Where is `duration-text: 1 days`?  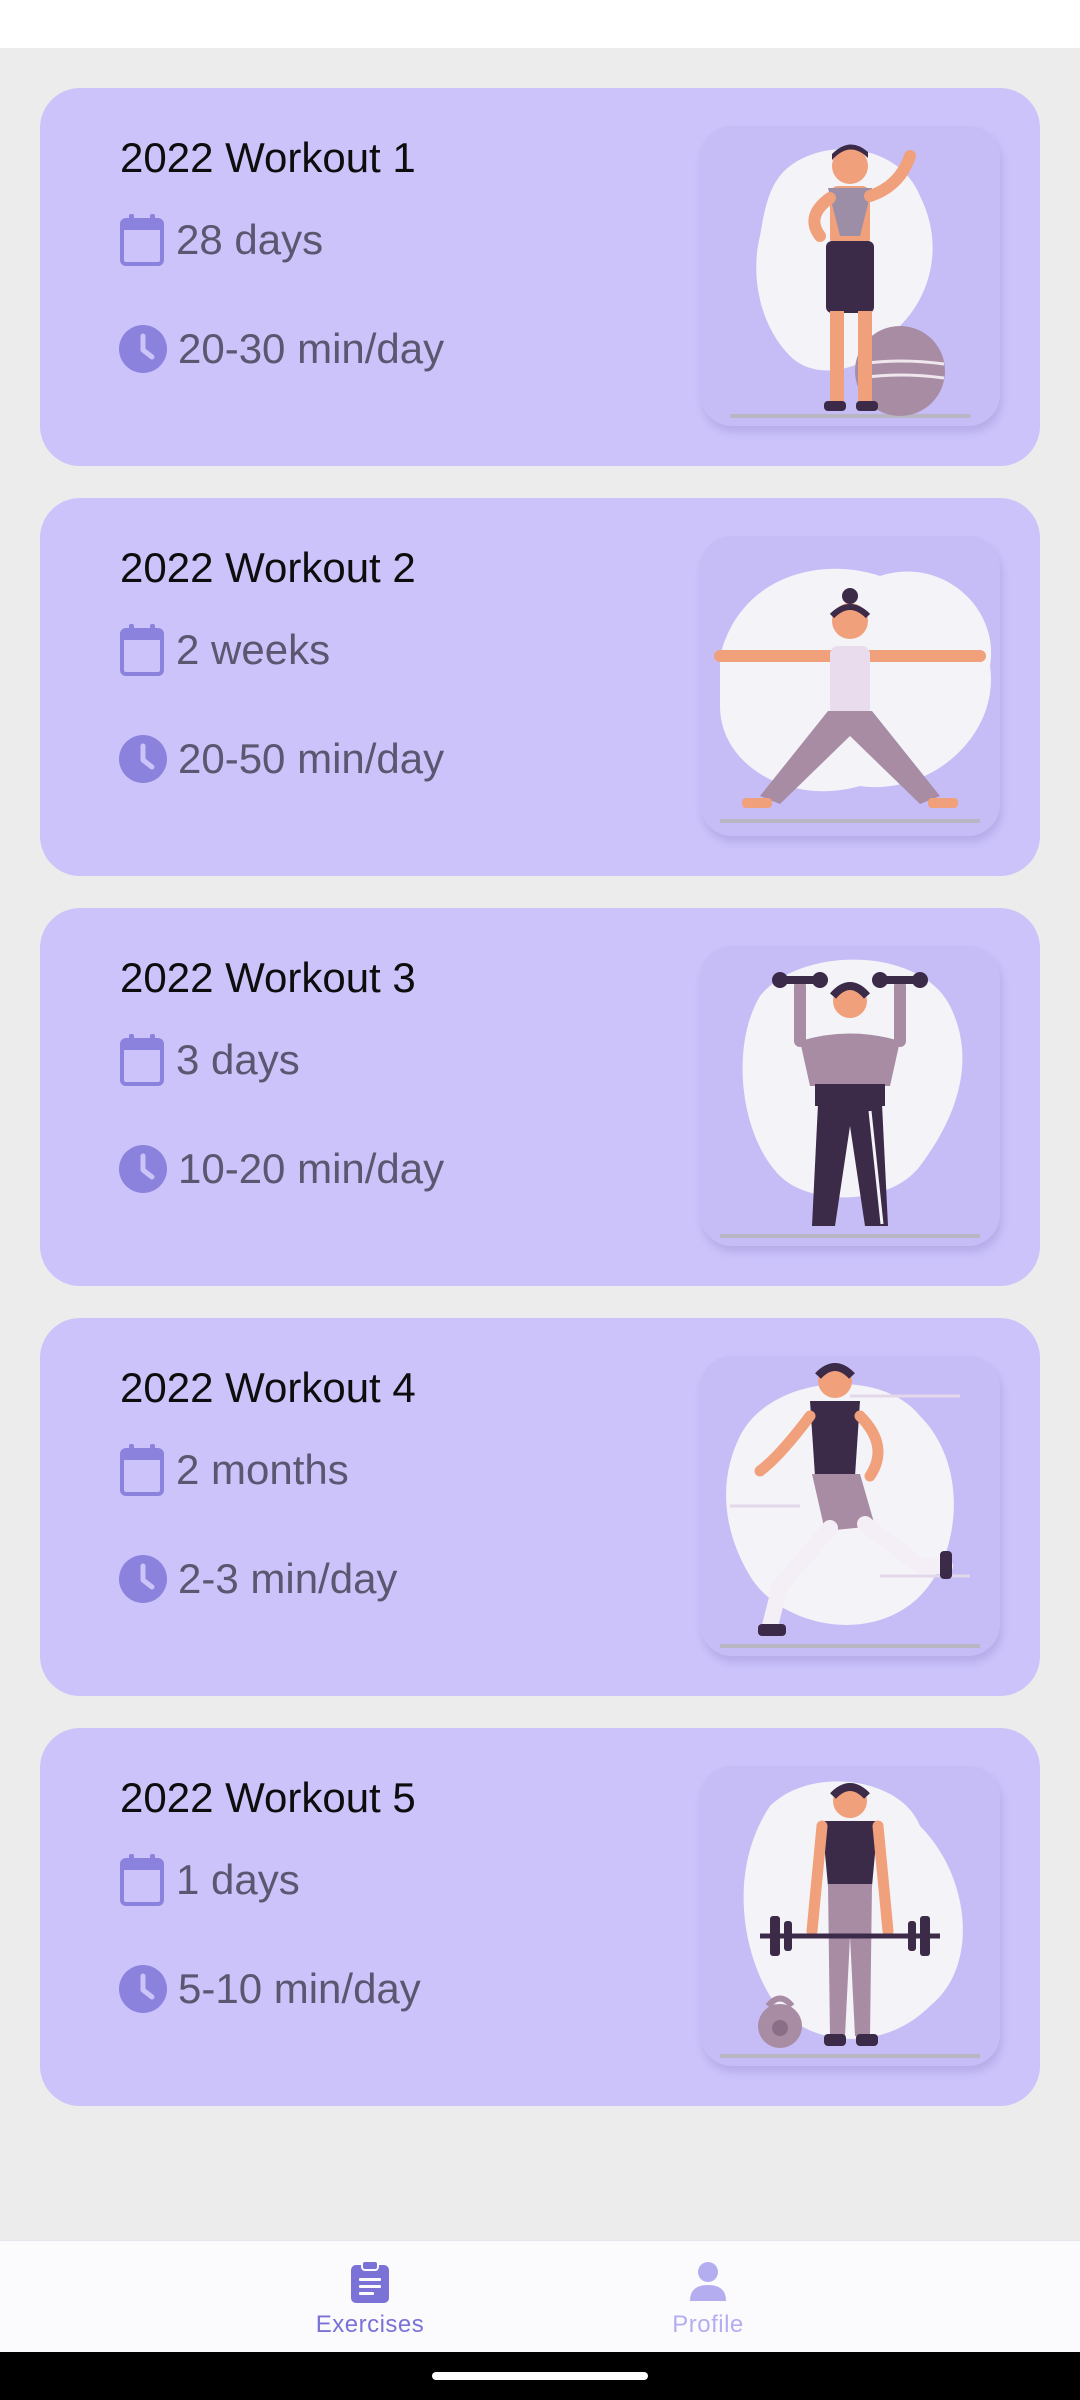
duration-text: 1 days is located at coordinates (238, 1879).